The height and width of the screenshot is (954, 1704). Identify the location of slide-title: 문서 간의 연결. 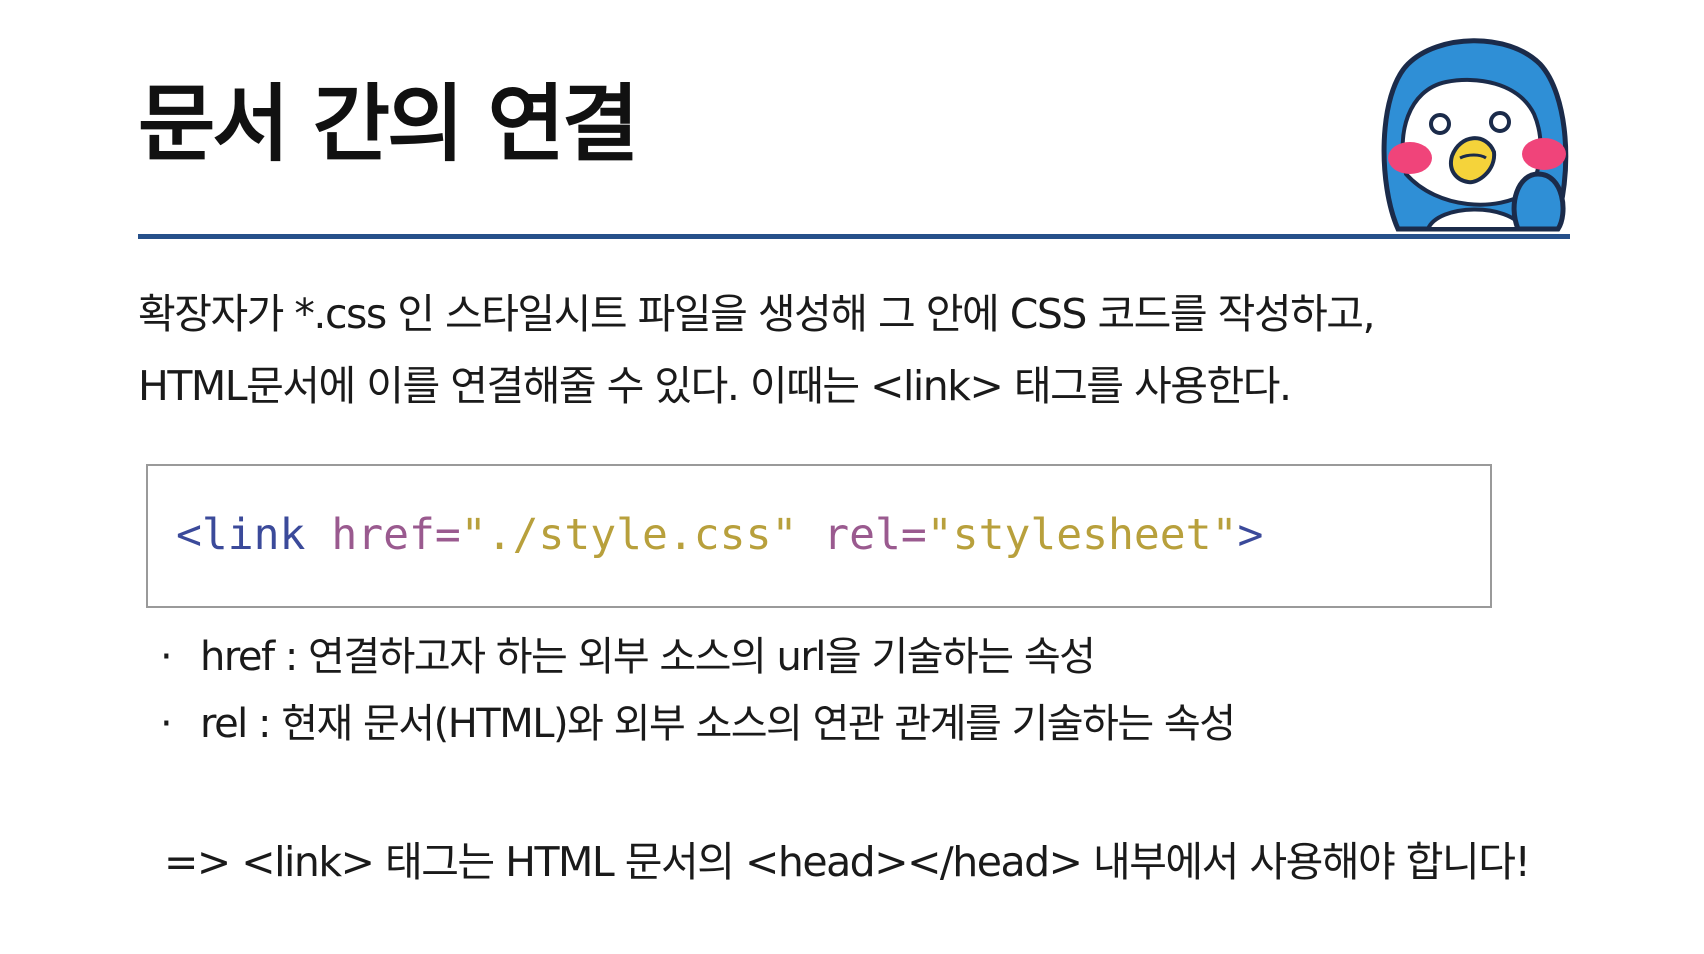
(388, 124).